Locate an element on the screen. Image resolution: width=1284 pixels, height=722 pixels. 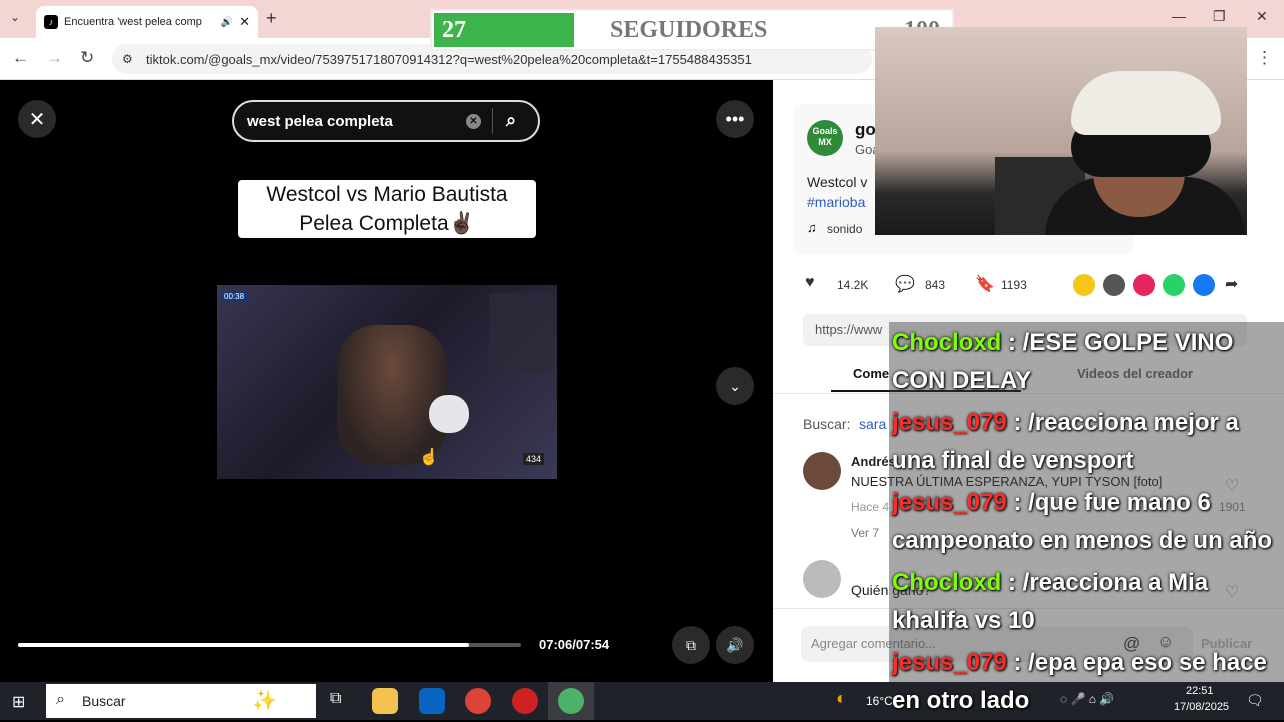
forward-arrow-icon: → is located at coordinates (54, 58).